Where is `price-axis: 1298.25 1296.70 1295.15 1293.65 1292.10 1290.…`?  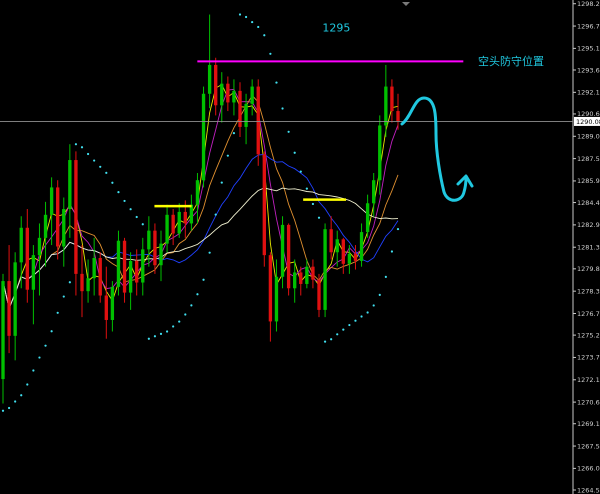
price-axis: 1298.25 1296.70 1295.15 1293.65 1292.10 1290.… is located at coordinates (586, 247).